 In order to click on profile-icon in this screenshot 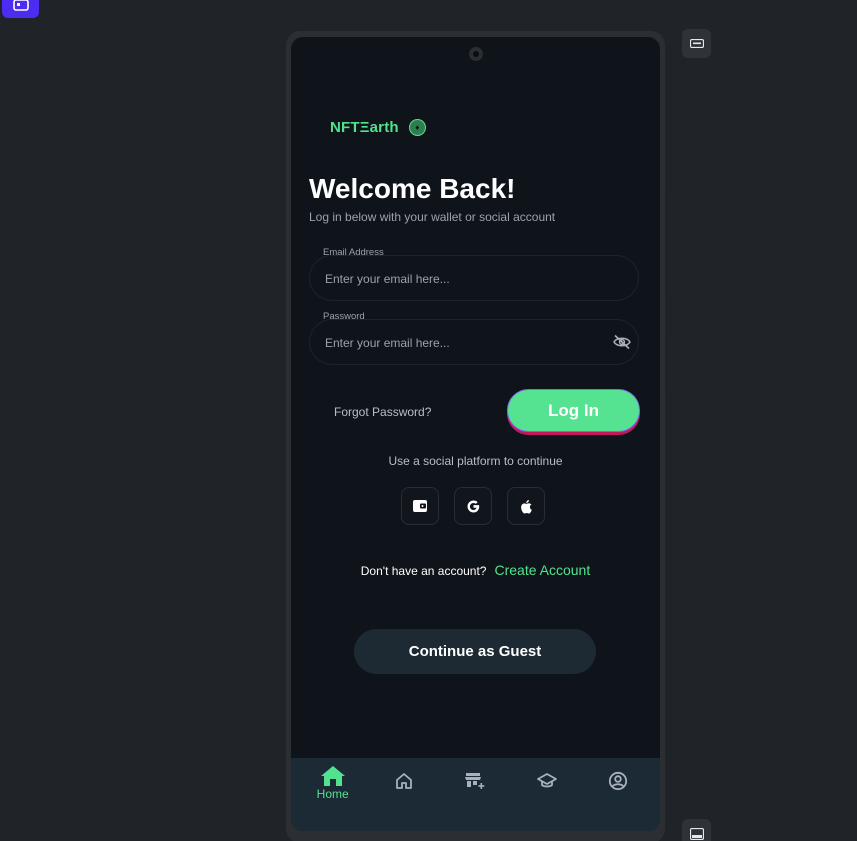, I will do `click(618, 781)`.